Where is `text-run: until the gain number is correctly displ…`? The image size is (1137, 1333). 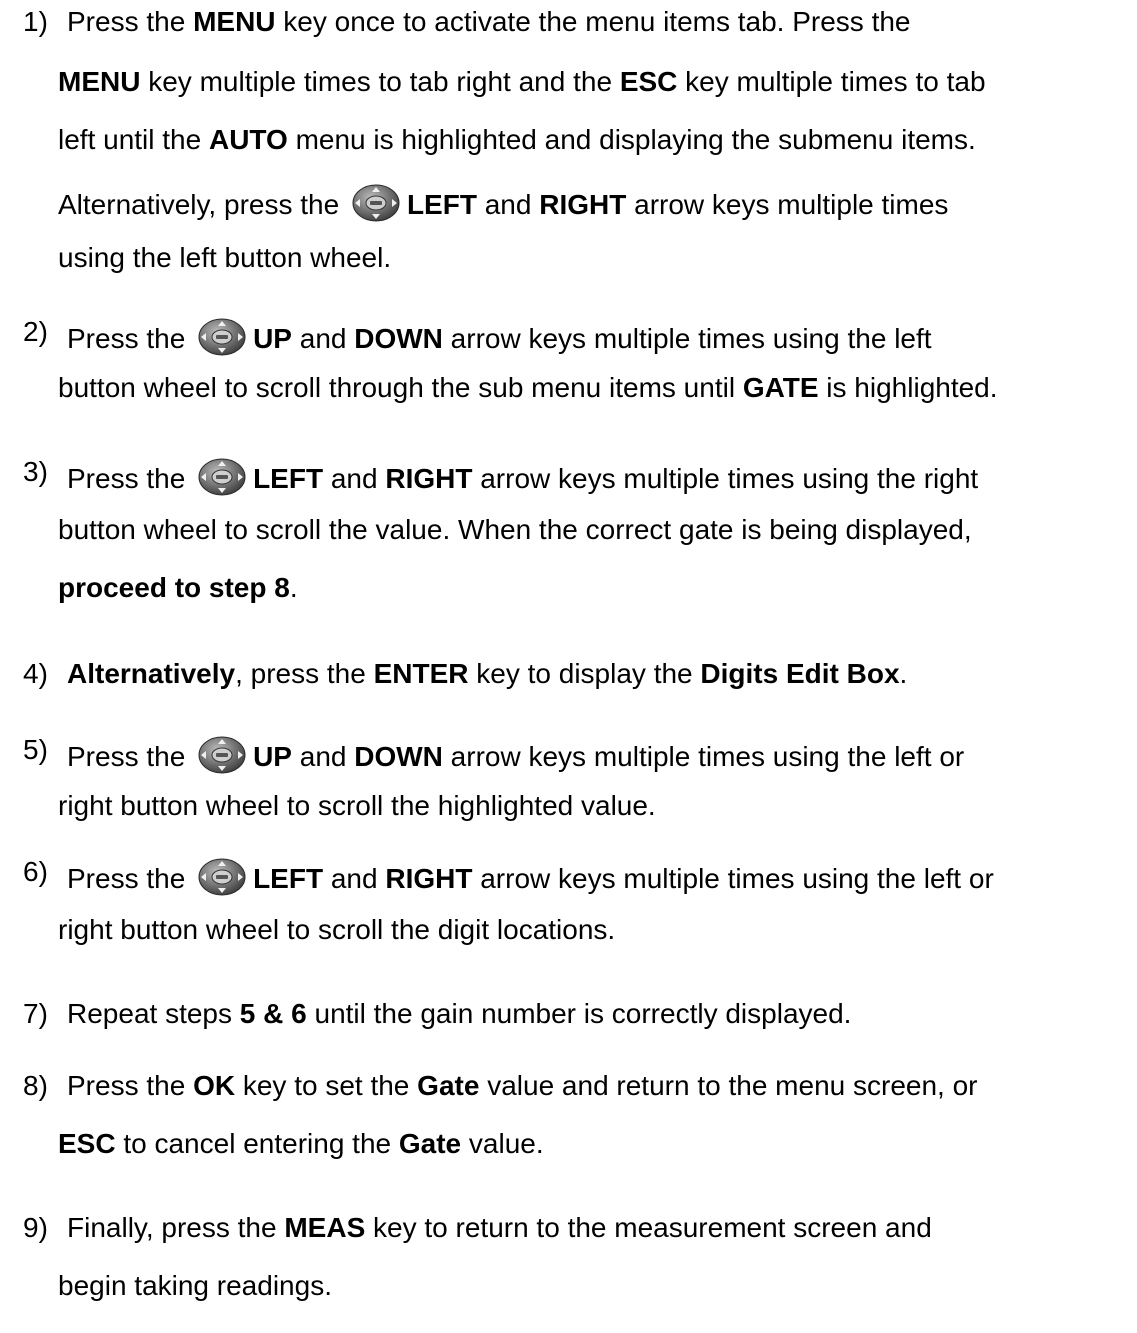
text-run: until the gain number is correctly displ… is located at coordinates (579, 1013).